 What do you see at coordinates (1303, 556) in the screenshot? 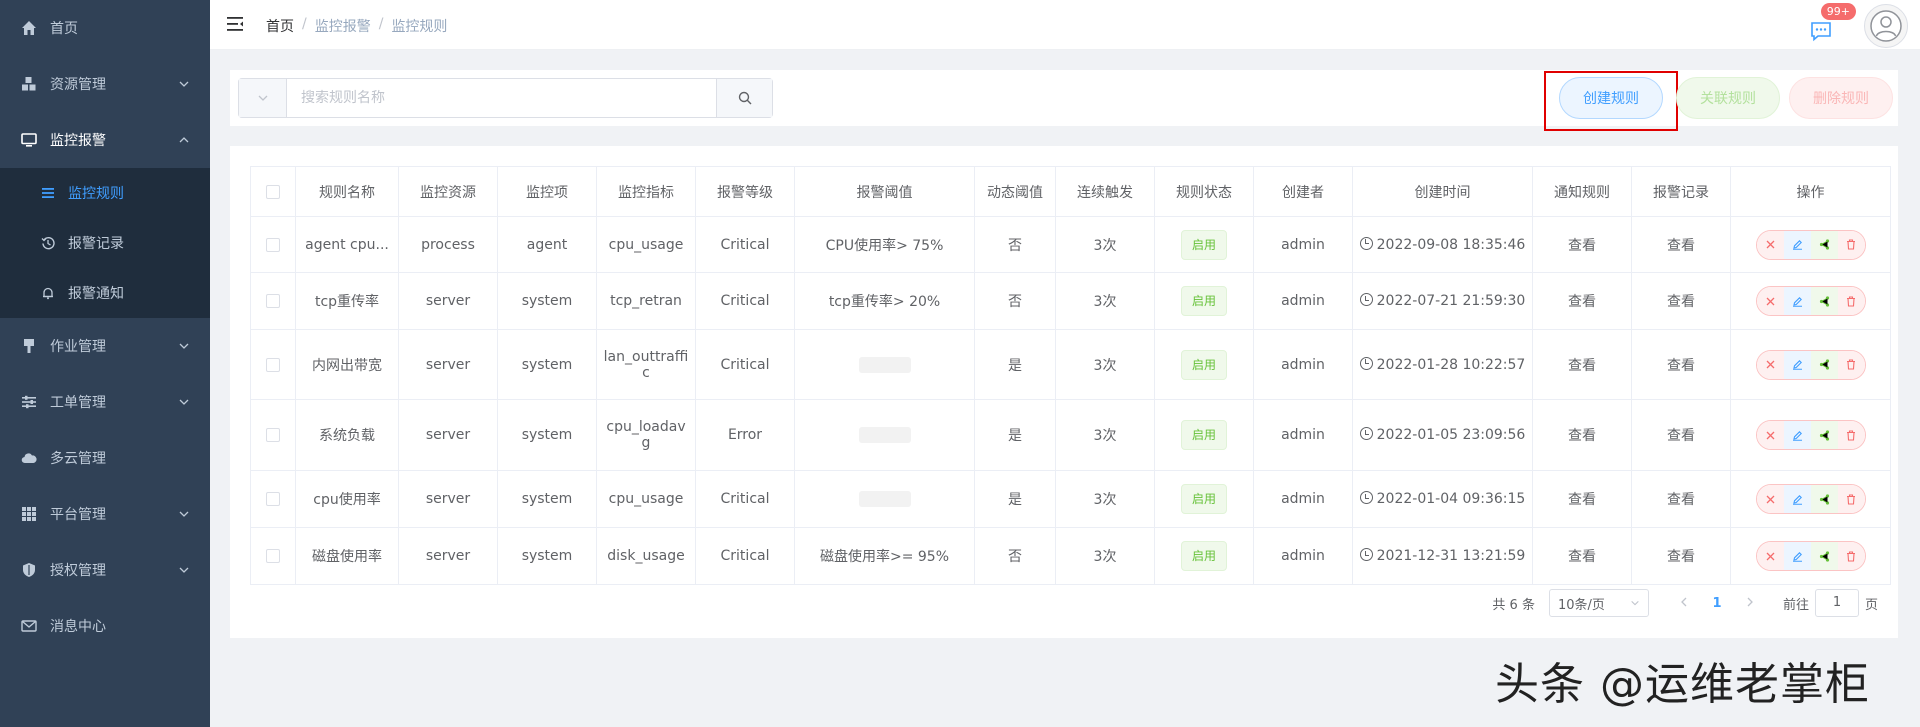
I see `creator-cell: admin` at bounding box center [1303, 556].